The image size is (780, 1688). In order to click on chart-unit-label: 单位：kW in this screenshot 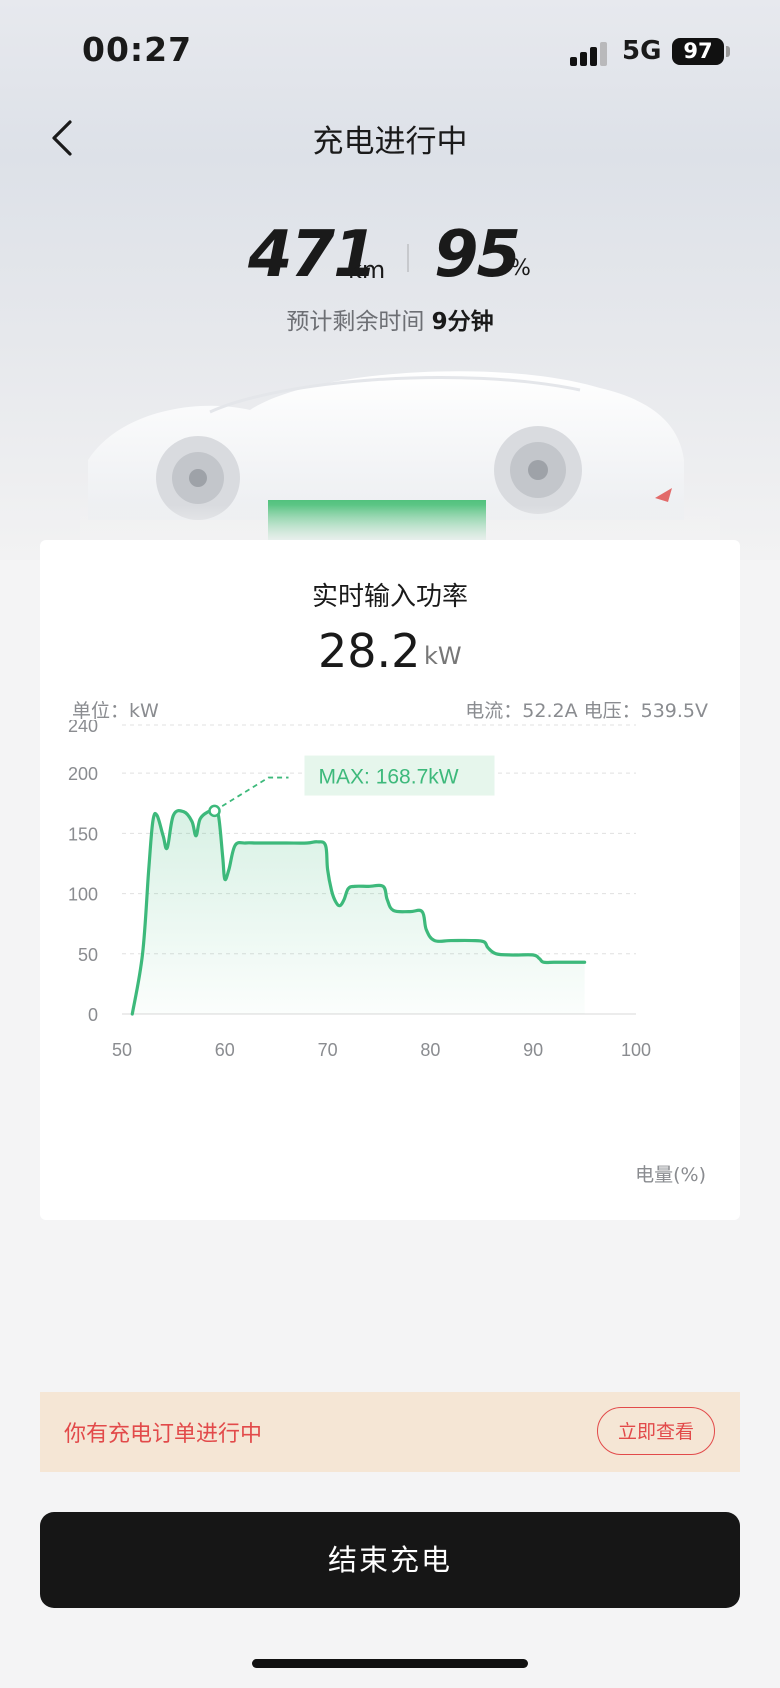, I will do `click(115, 711)`.